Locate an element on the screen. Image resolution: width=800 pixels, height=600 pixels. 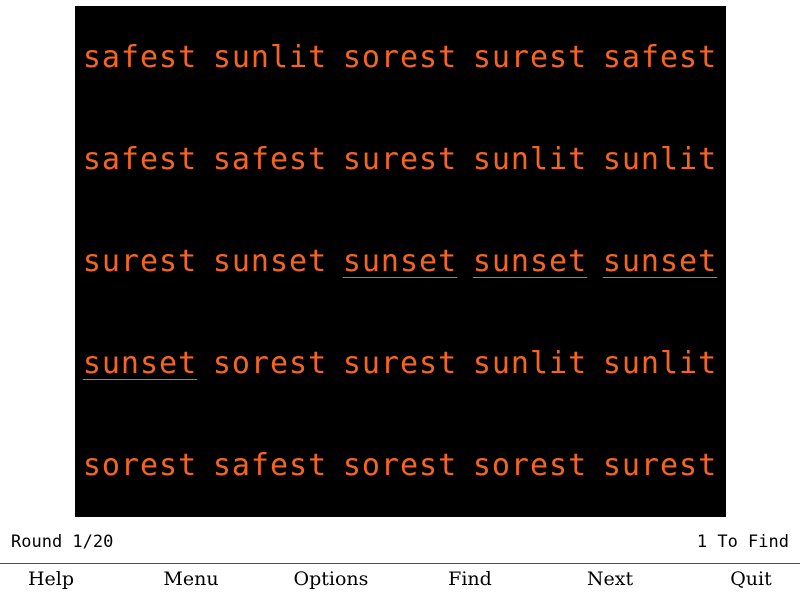
menu-quit-button: Quit is located at coordinates (745, 579).